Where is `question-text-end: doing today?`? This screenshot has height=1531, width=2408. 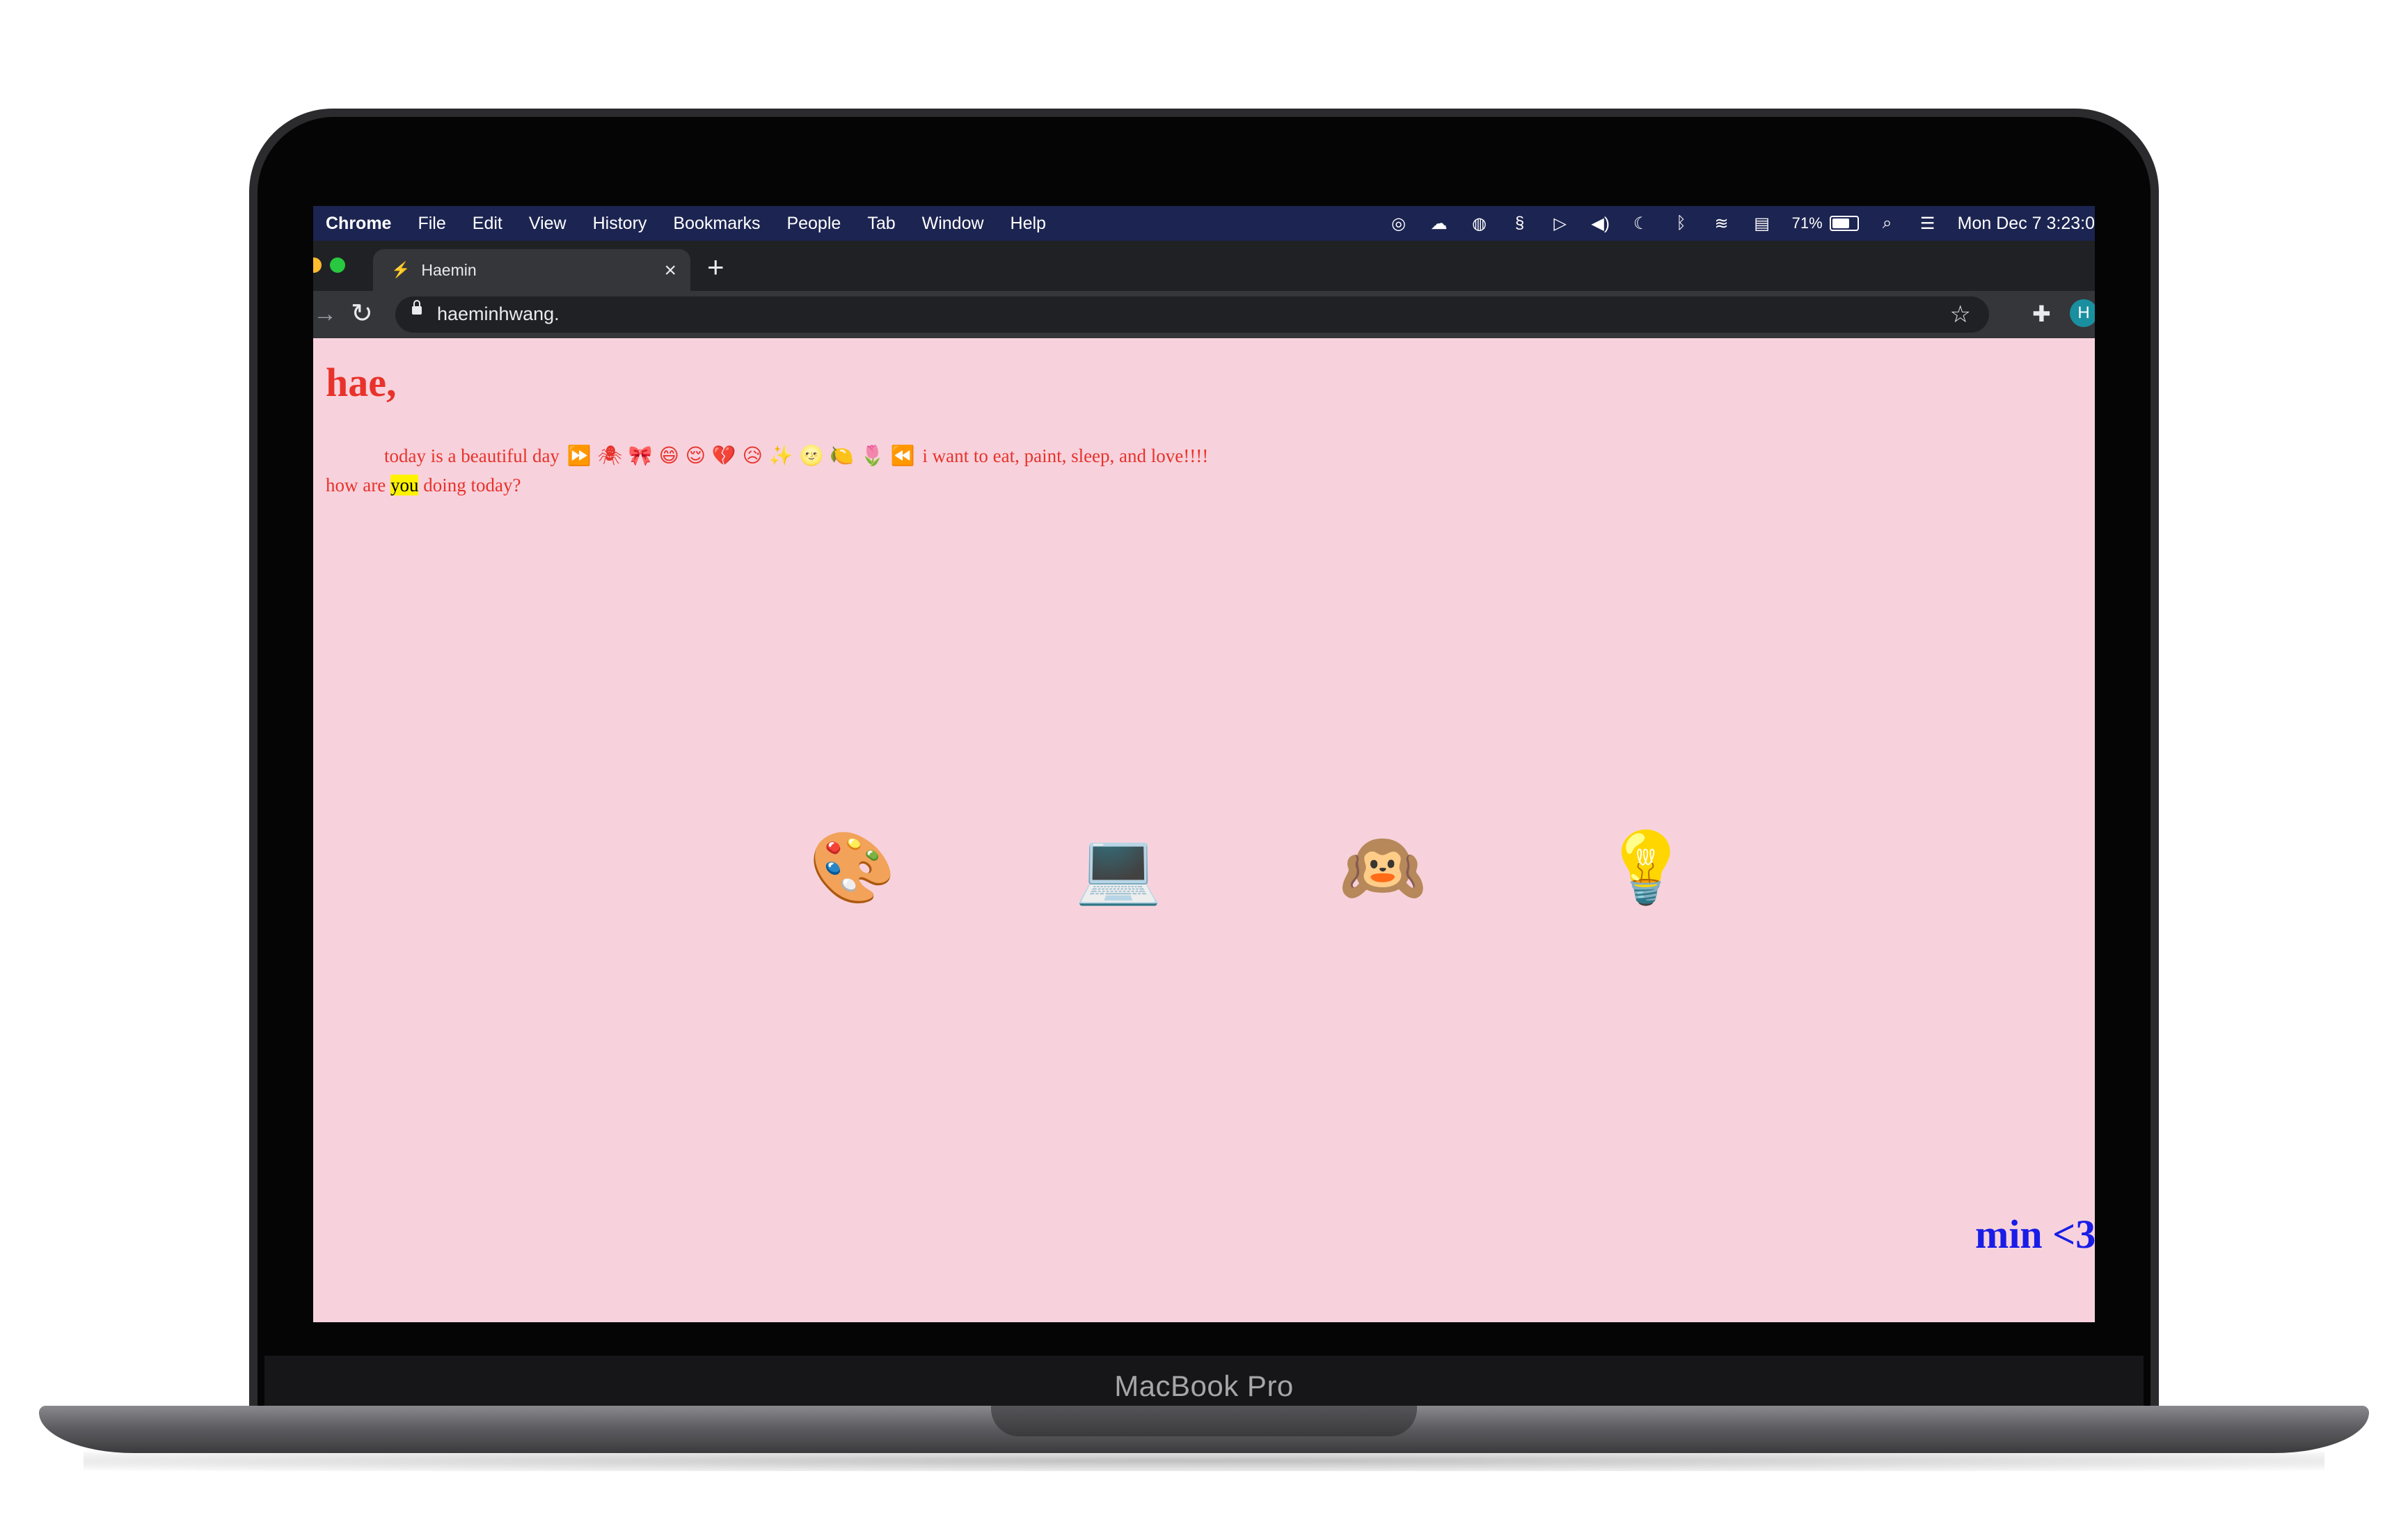 question-text-end: doing today? is located at coordinates (469, 485).